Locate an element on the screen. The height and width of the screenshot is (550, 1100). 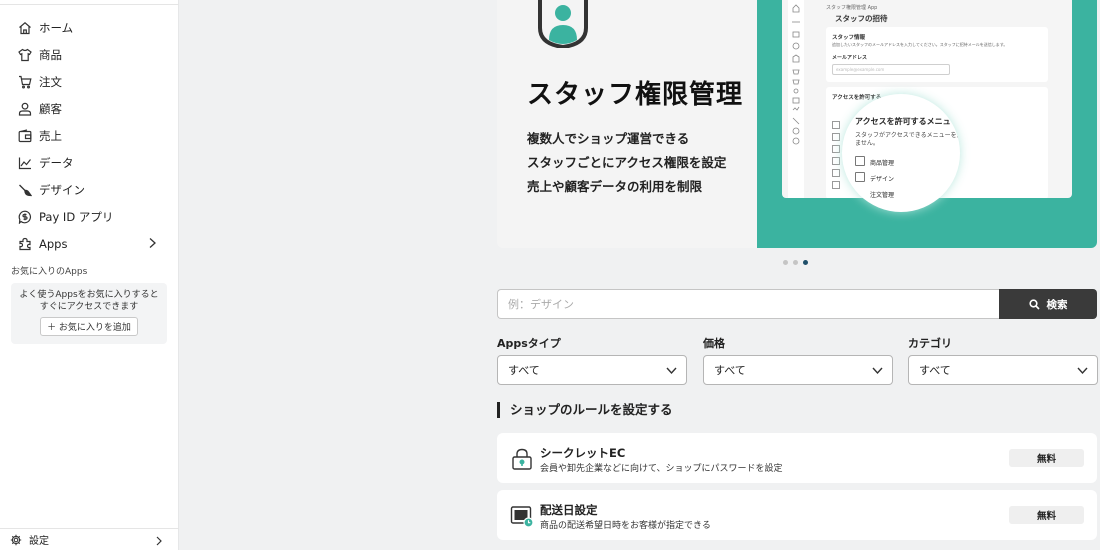
carousel-dots is located at coordinates (795, 262).